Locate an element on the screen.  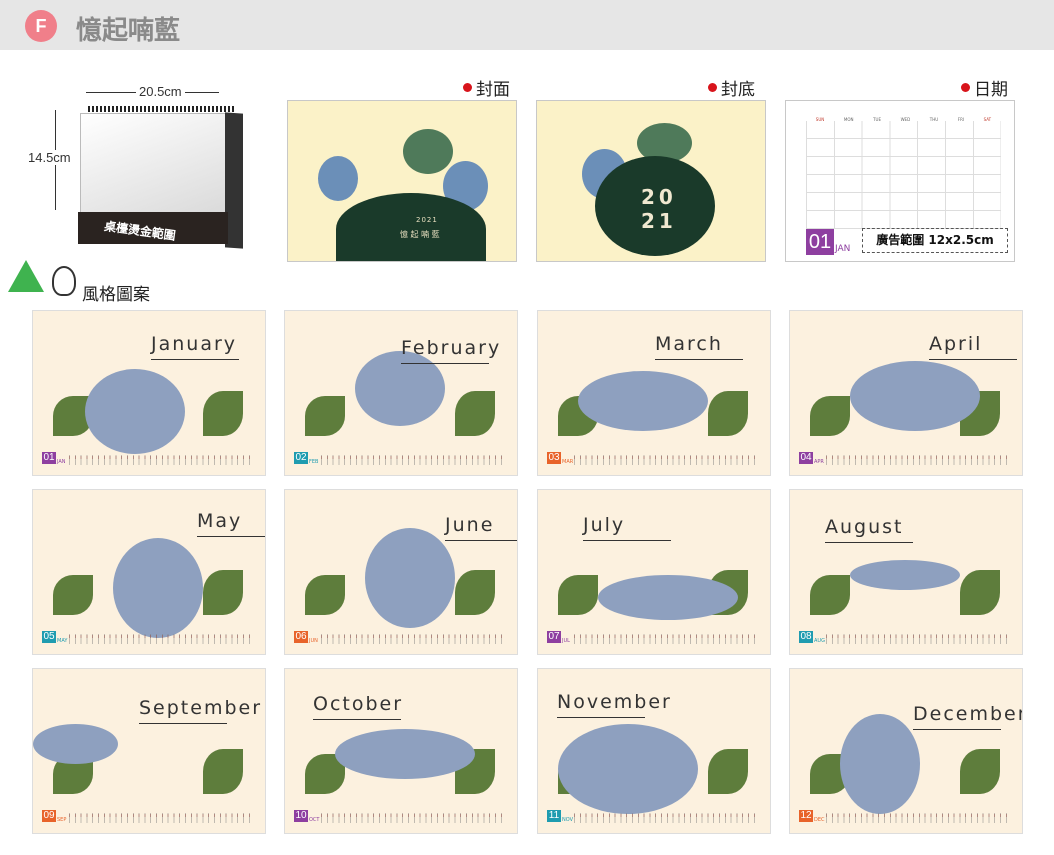
weekday-header: SUN MON TUE WED THU FRI SAT is located at coordinates (903, 119).